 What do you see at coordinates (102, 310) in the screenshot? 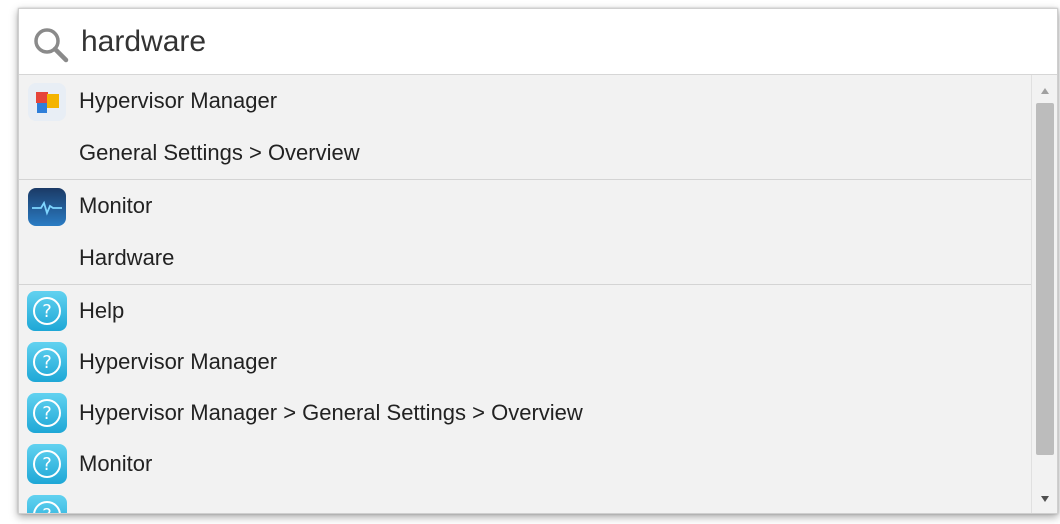
I see `result-item-label: Help` at bounding box center [102, 310].